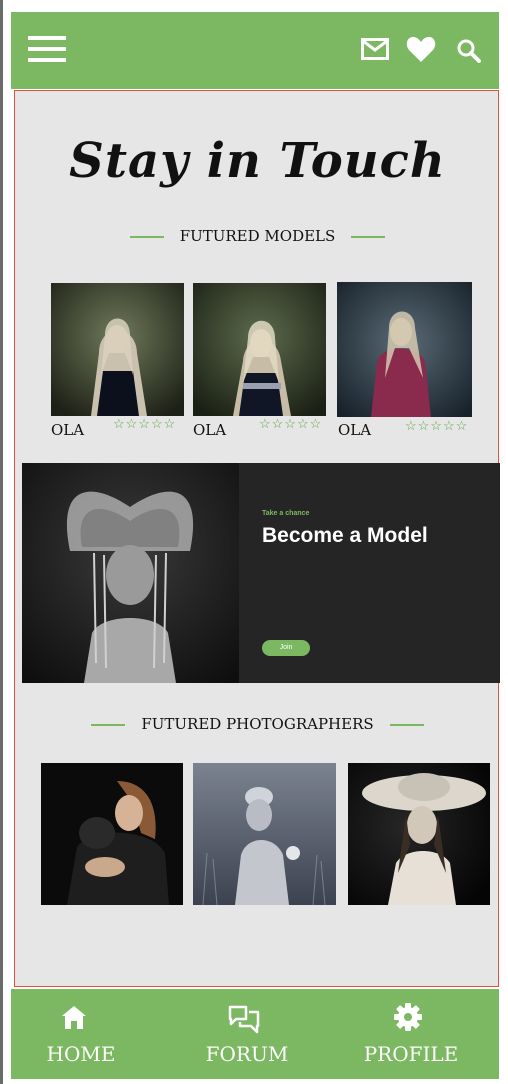 The height and width of the screenshot is (1084, 508). I want to click on featured-models-label: FUTURED MODELS, so click(257, 236).